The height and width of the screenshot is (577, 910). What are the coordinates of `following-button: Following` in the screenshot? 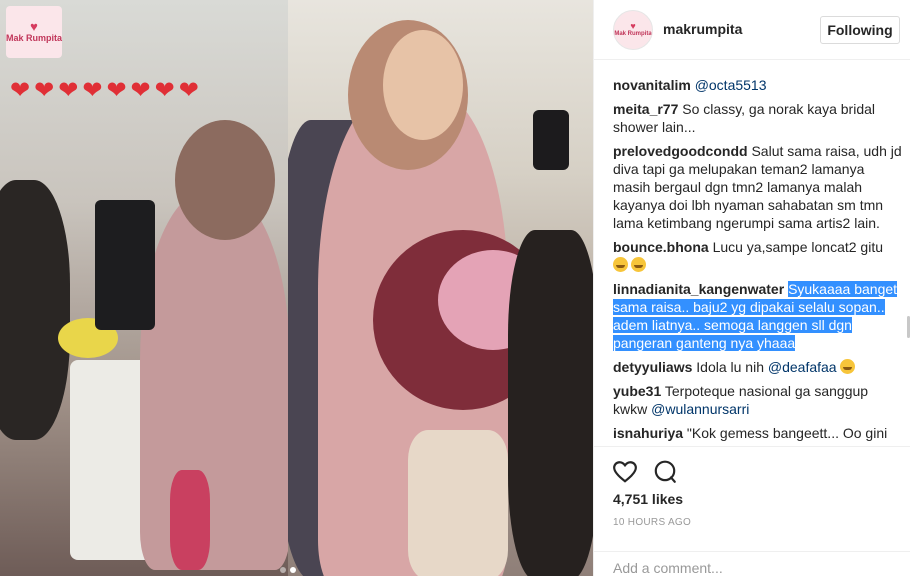 It's located at (860, 30).